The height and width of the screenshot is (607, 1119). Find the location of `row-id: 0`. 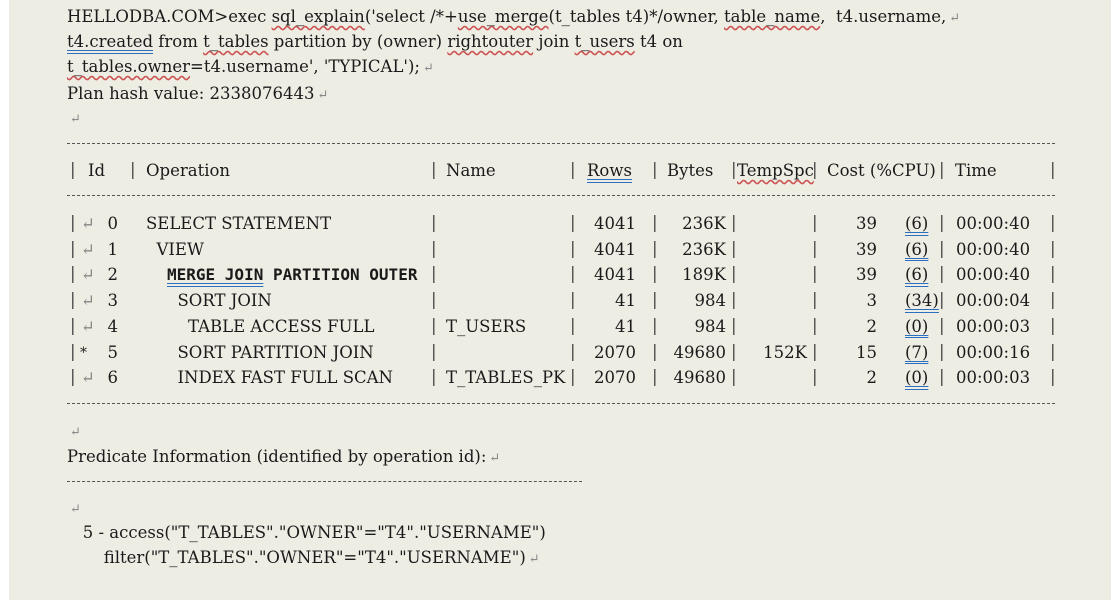

row-id: 0 is located at coordinates (113, 223).